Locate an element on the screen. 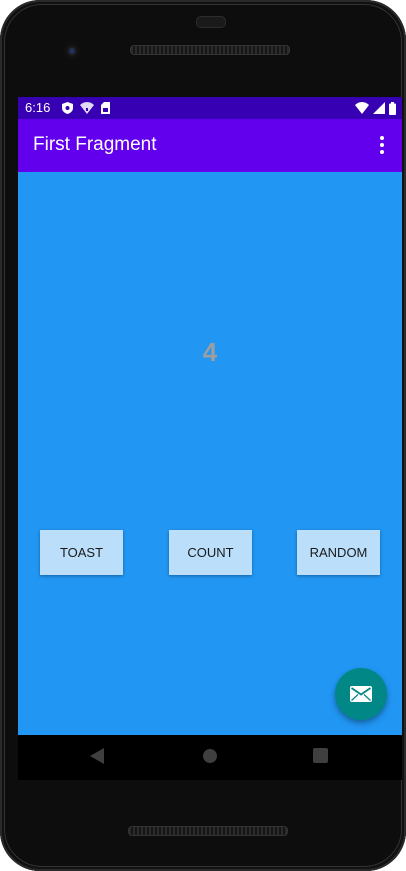 This screenshot has width=406, height=871. top-speaker-grille is located at coordinates (210, 50).